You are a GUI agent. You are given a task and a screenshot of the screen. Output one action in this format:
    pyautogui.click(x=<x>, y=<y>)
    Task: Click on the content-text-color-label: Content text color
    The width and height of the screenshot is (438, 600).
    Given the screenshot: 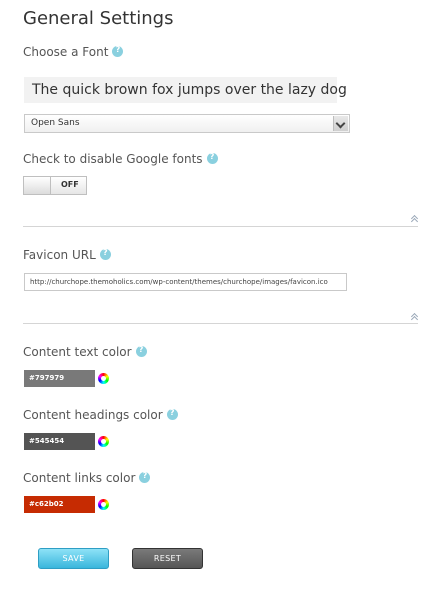 What is the action you would take?
    pyautogui.click(x=77, y=352)
    